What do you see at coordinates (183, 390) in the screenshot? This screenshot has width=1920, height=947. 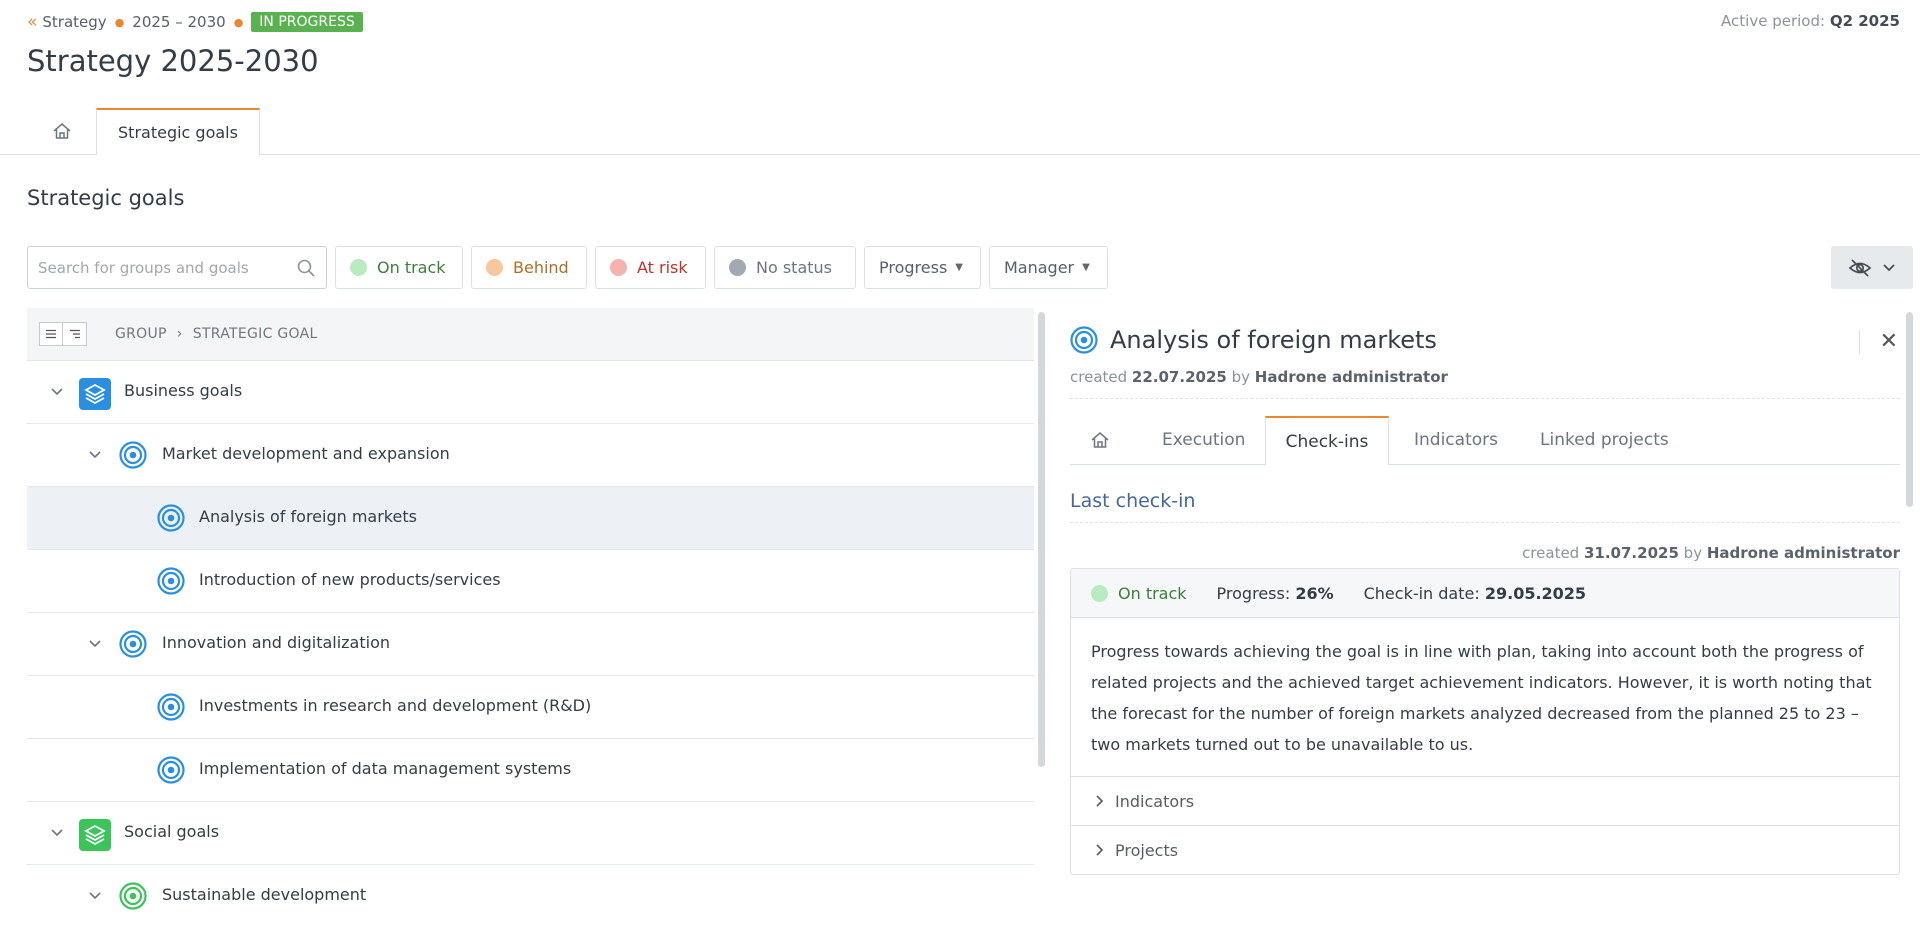 I see `tree-row-label: Business goals` at bounding box center [183, 390].